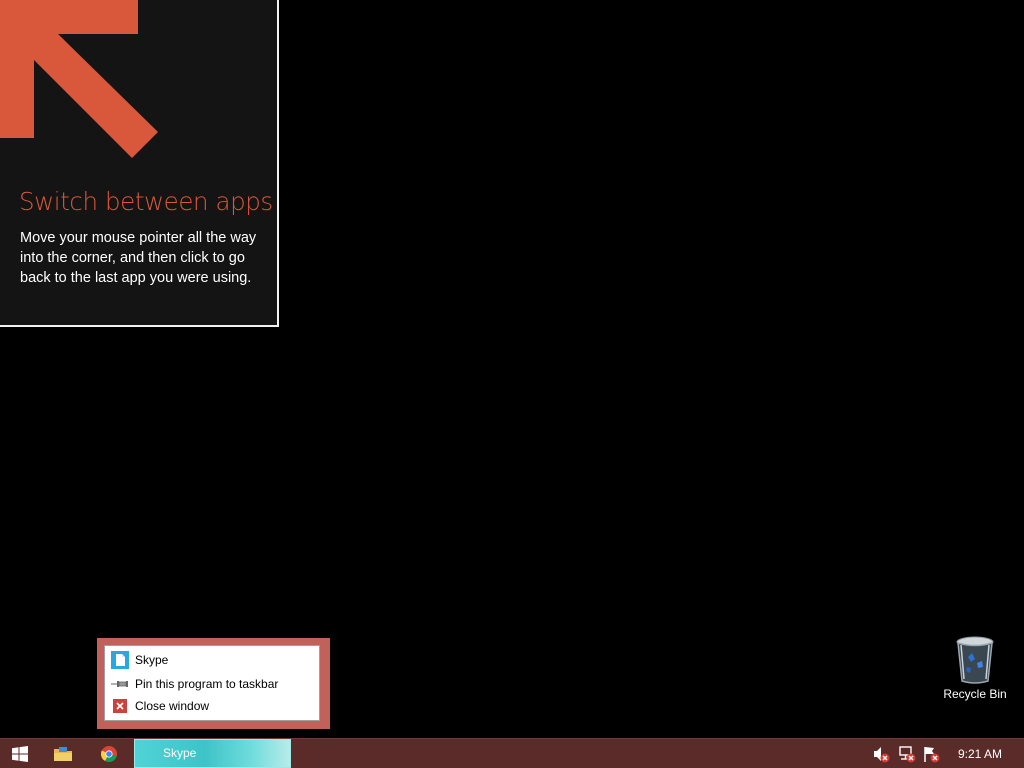 The height and width of the screenshot is (768, 1024). I want to click on skype-taskbar-label: Skype, so click(180, 753).